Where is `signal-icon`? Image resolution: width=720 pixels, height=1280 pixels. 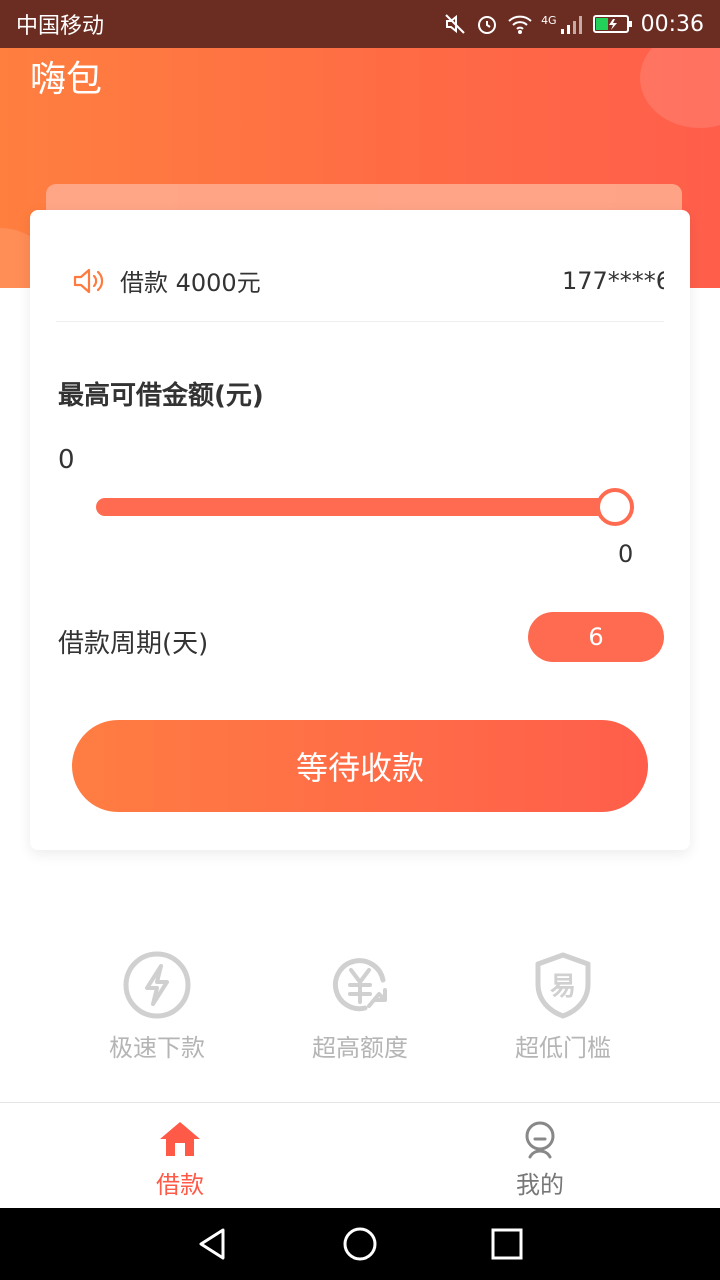 signal-icon is located at coordinates (571, 25).